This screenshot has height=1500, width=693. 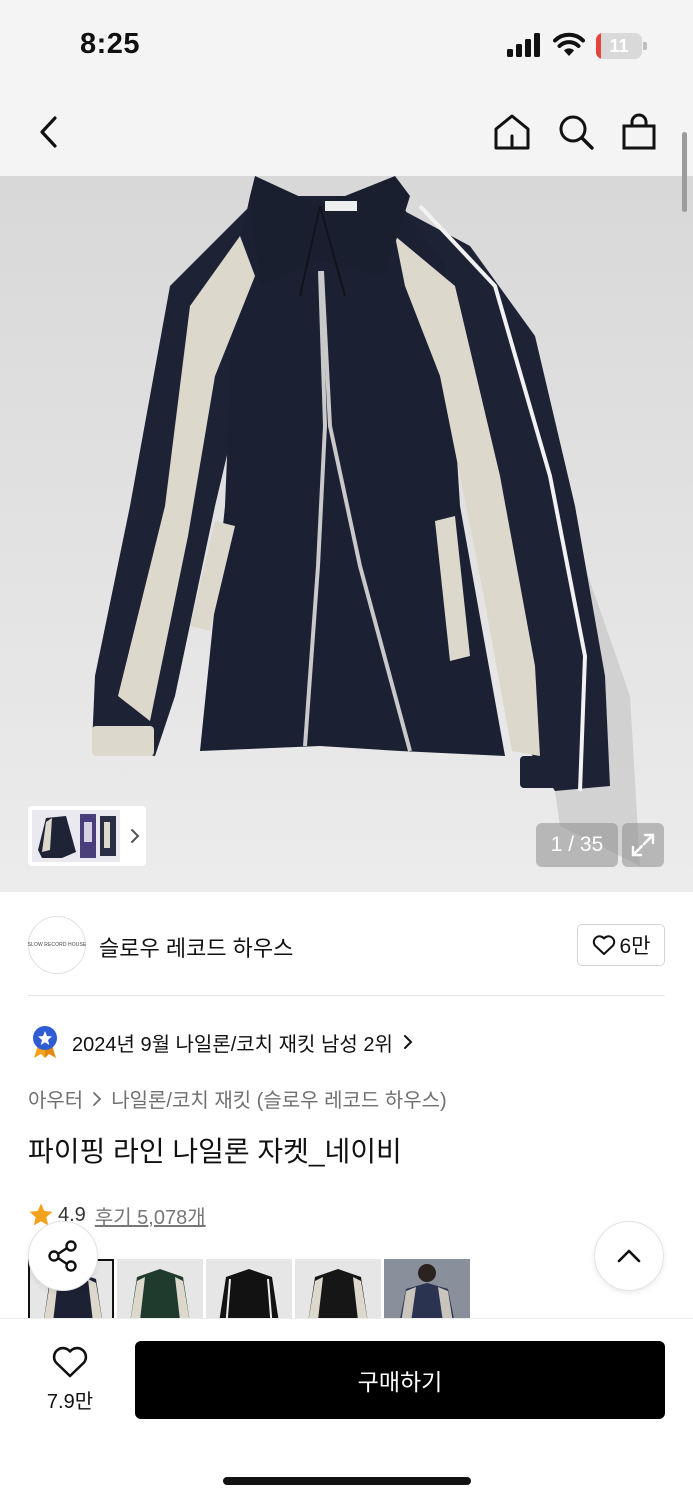 I want to click on product-title: 파이핑 라인 나일론 자켓_네이비, so click(x=215, y=1151).